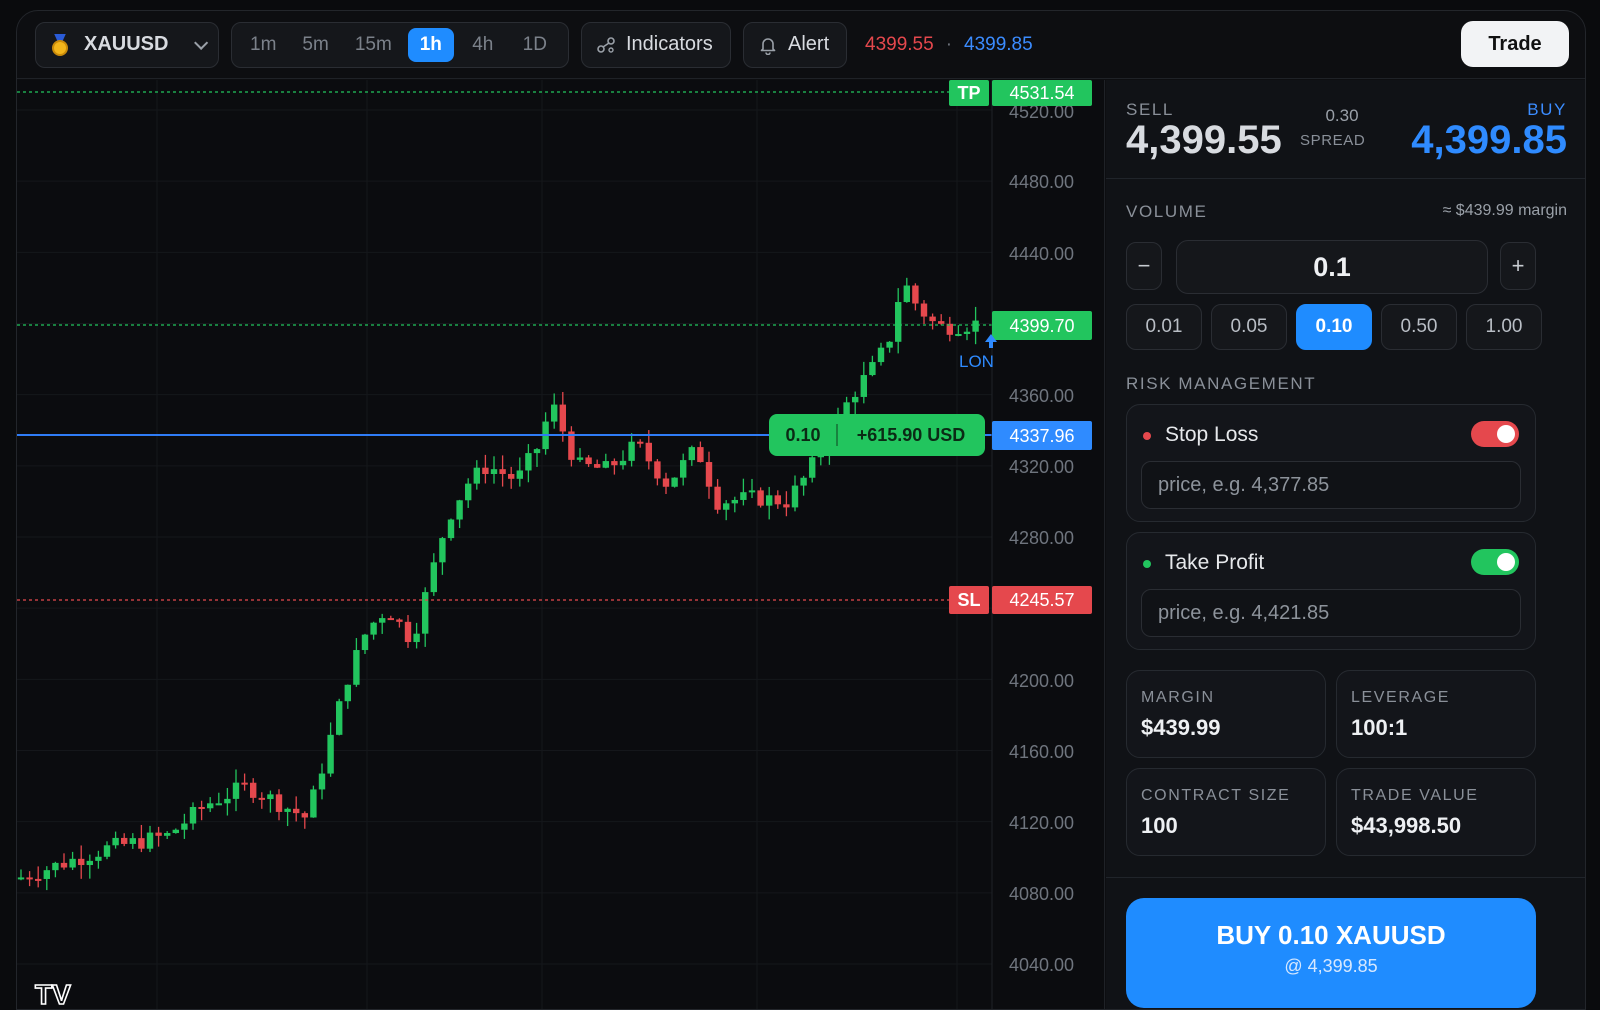 The image size is (1600, 1010). What do you see at coordinates (1504, 210) in the screenshot?
I see `volume-margin-hint: ≈ $439.99 margin` at bounding box center [1504, 210].